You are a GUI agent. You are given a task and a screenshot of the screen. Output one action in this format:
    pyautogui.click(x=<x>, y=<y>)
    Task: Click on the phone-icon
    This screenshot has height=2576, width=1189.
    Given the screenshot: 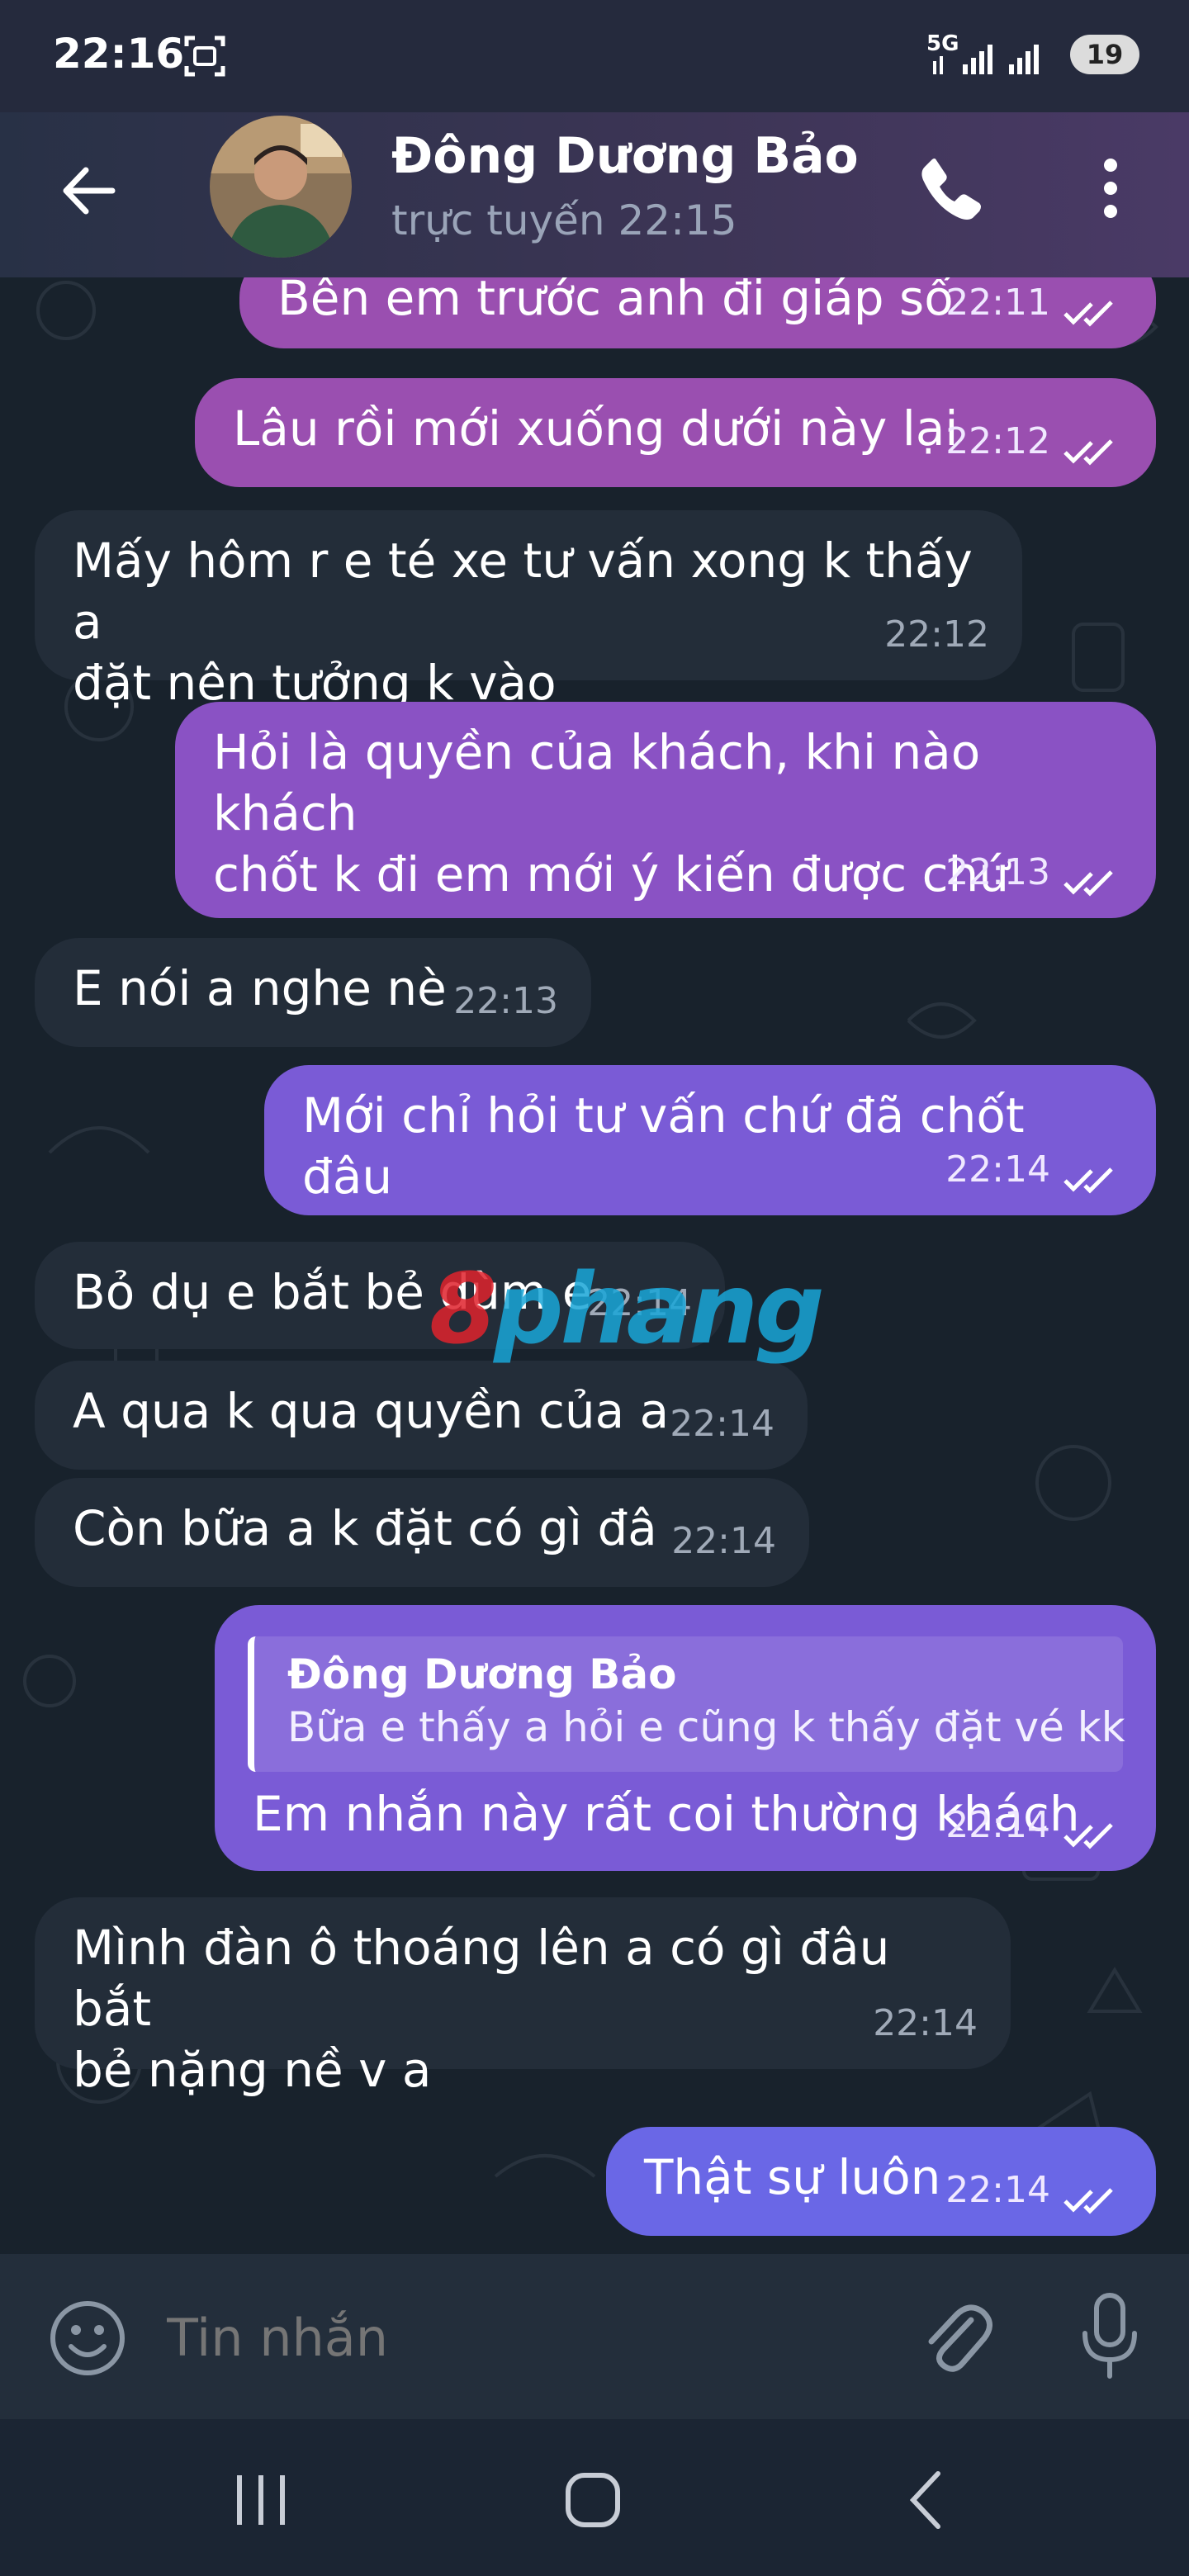 What is the action you would take?
    pyautogui.click(x=951, y=188)
    